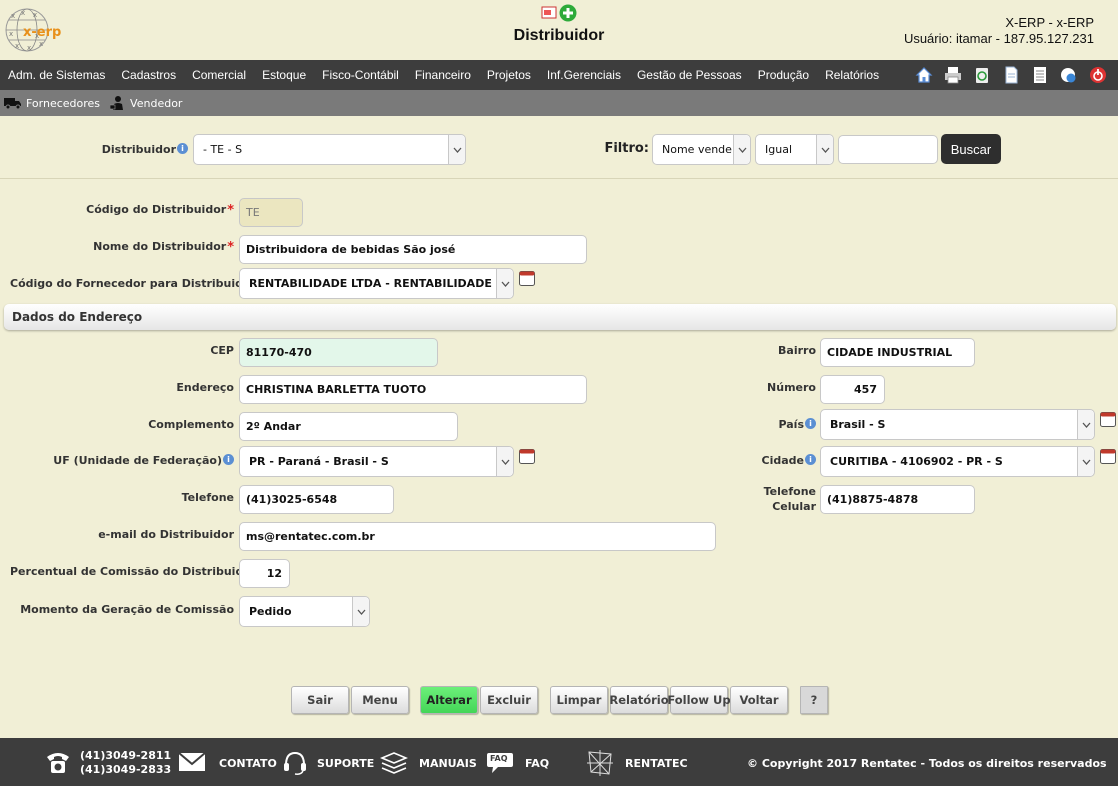  Describe the element at coordinates (380, 700) in the screenshot. I see `menu-button: Menu` at that location.